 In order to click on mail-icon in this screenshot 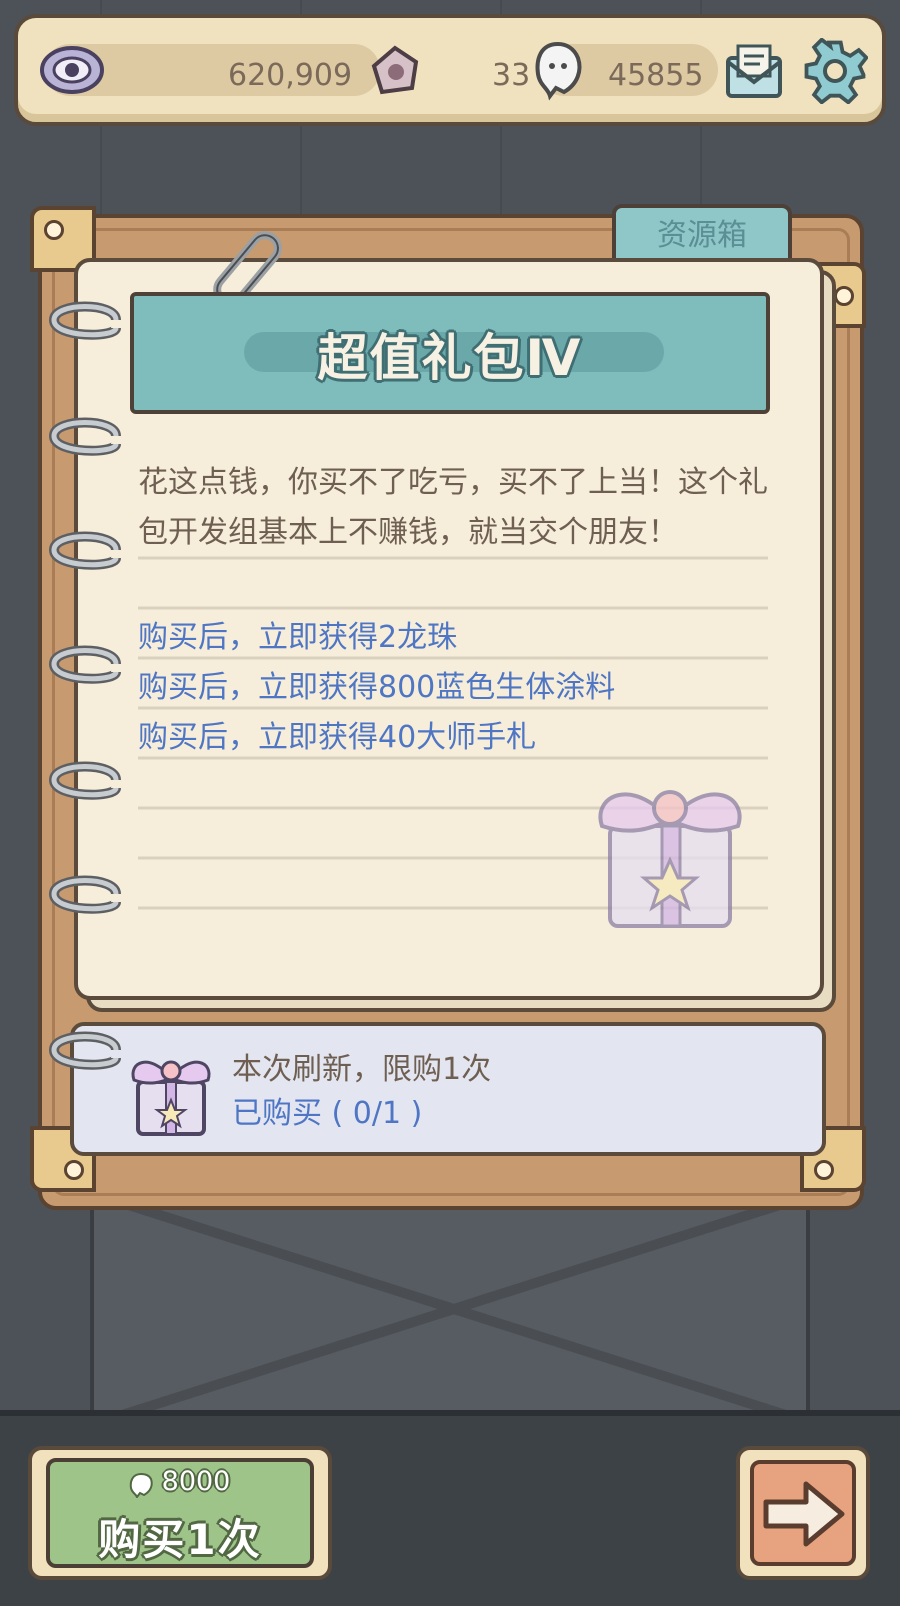, I will do `click(754, 71)`.